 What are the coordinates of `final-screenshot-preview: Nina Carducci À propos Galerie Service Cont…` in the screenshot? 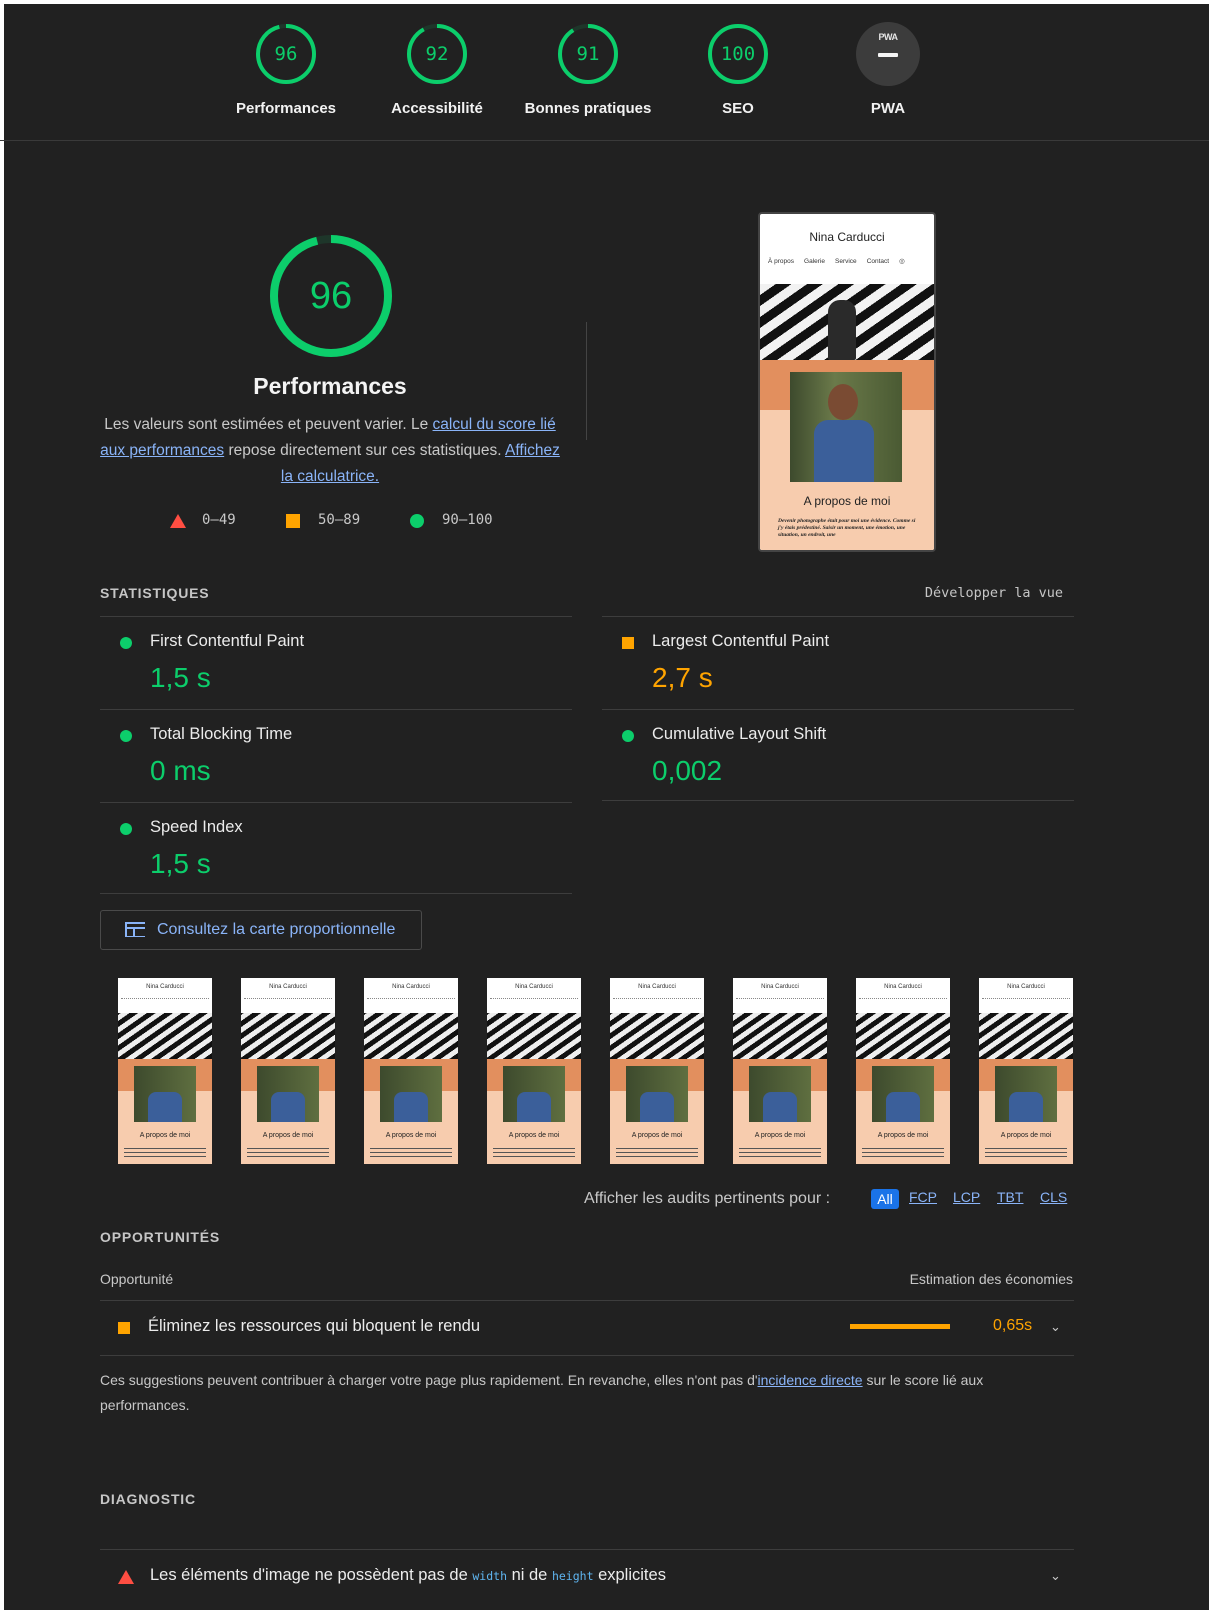 It's located at (847, 382).